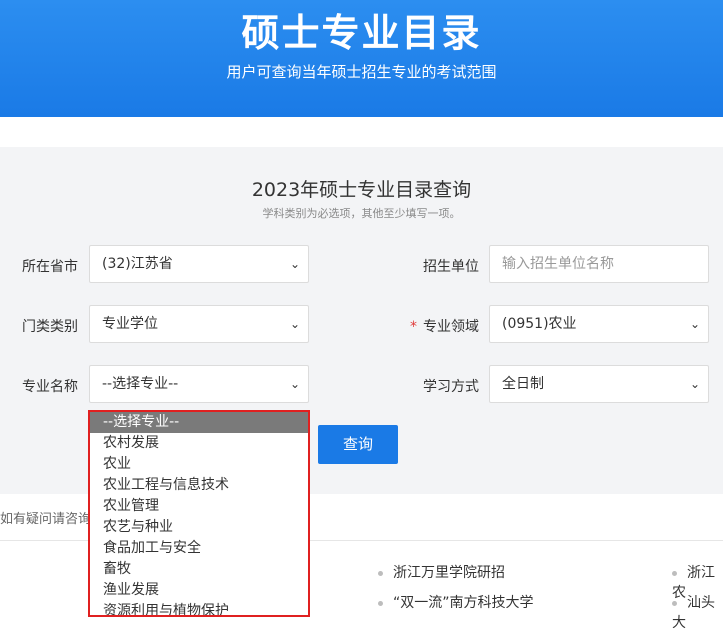 The height and width of the screenshot is (632, 723). I want to click on link-item: “双一流”南方科技大学, so click(456, 602).